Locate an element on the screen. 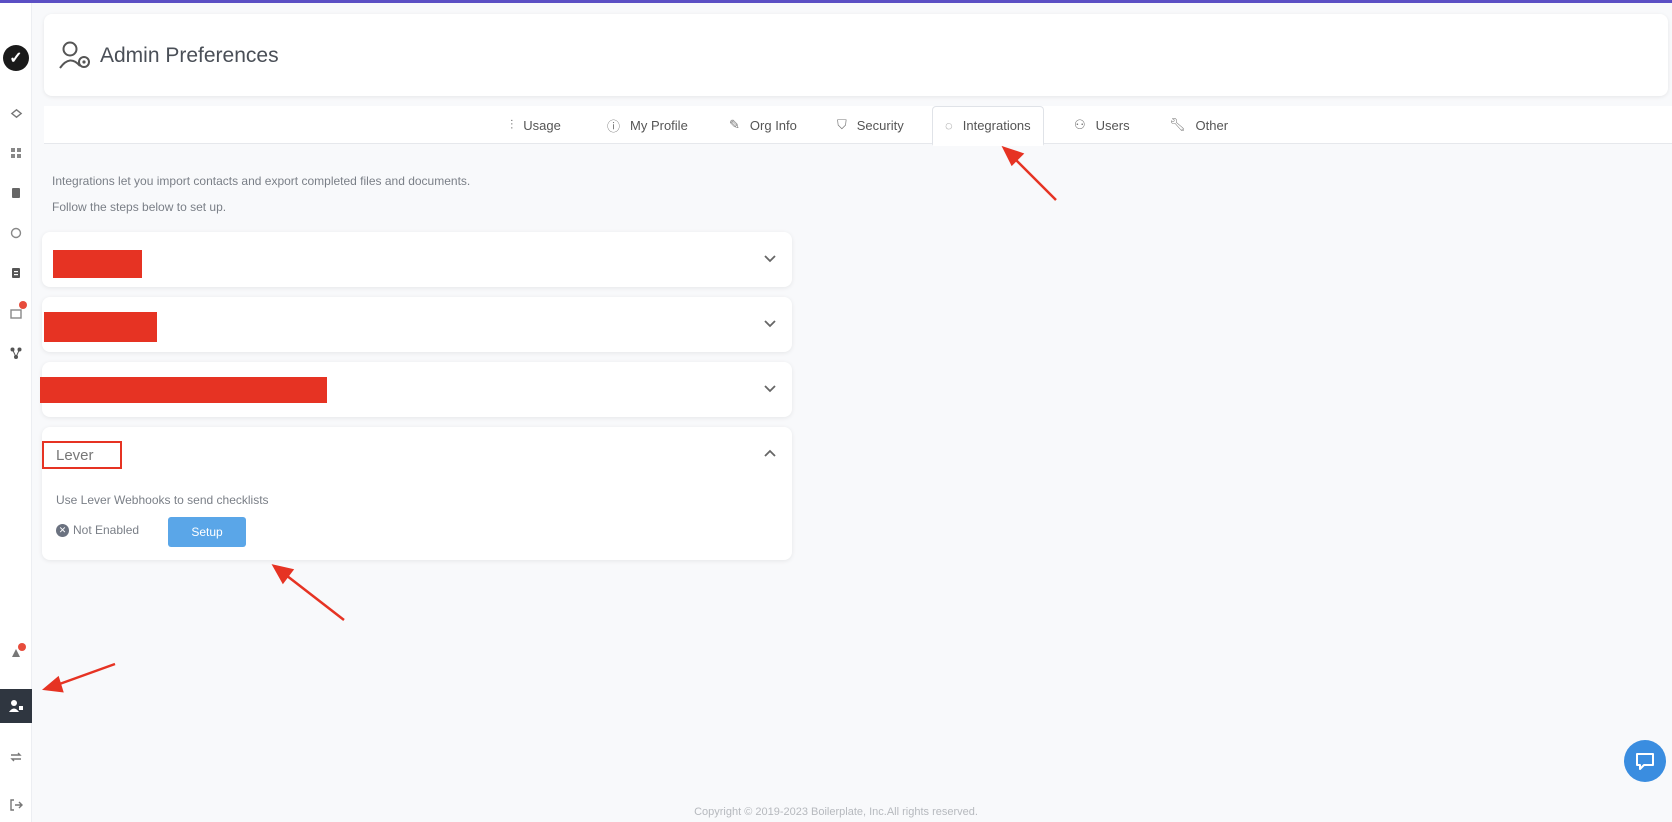 Image resolution: width=1672 pixels, height=822 pixels. tab-label: Usage is located at coordinates (542, 125).